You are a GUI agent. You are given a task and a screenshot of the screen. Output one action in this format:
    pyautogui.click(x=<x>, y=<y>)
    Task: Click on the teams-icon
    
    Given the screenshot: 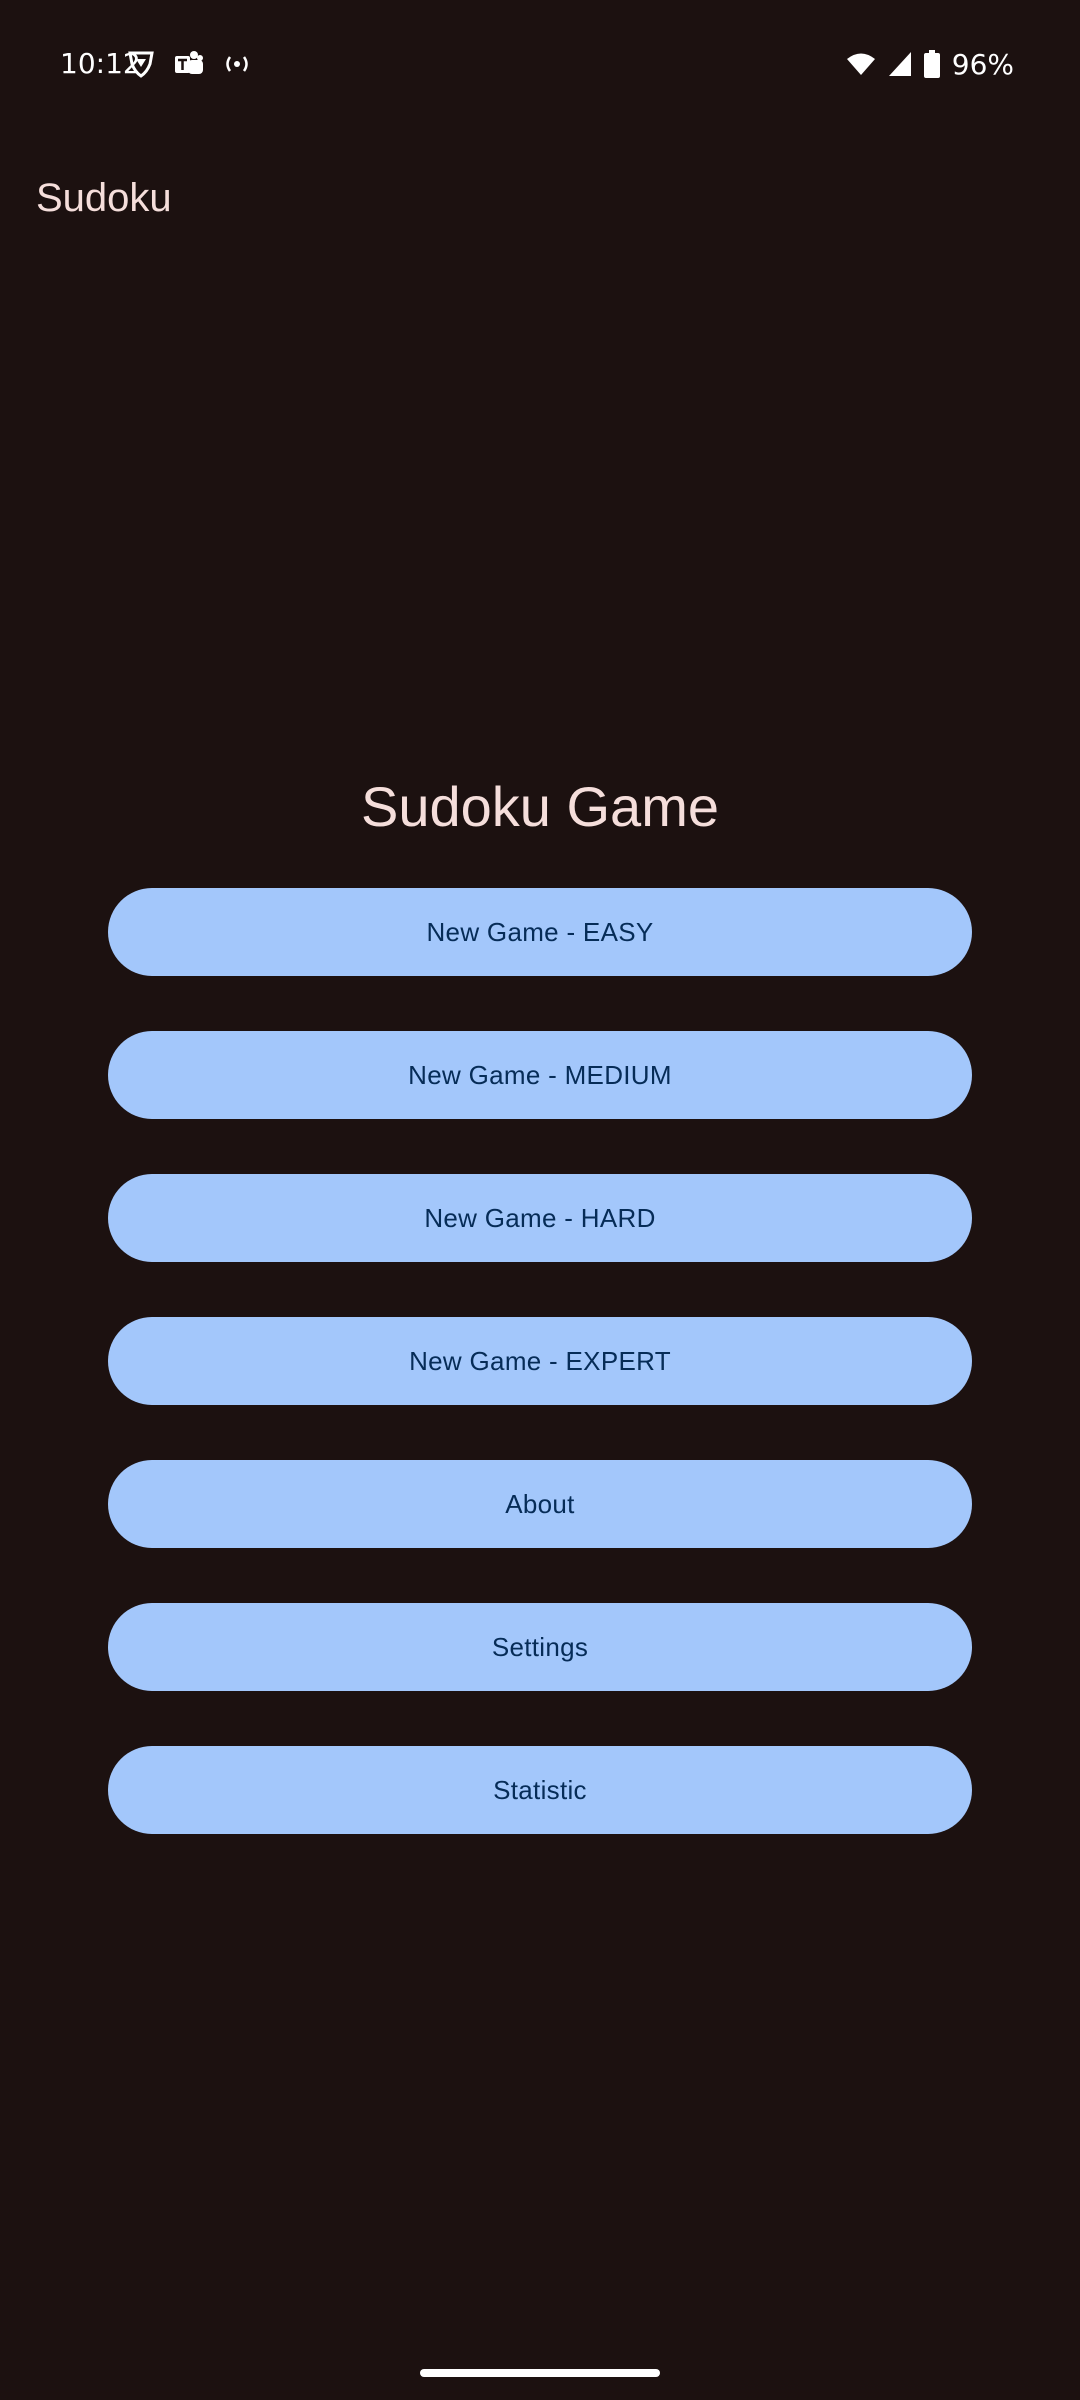 What is the action you would take?
    pyautogui.click(x=189, y=64)
    